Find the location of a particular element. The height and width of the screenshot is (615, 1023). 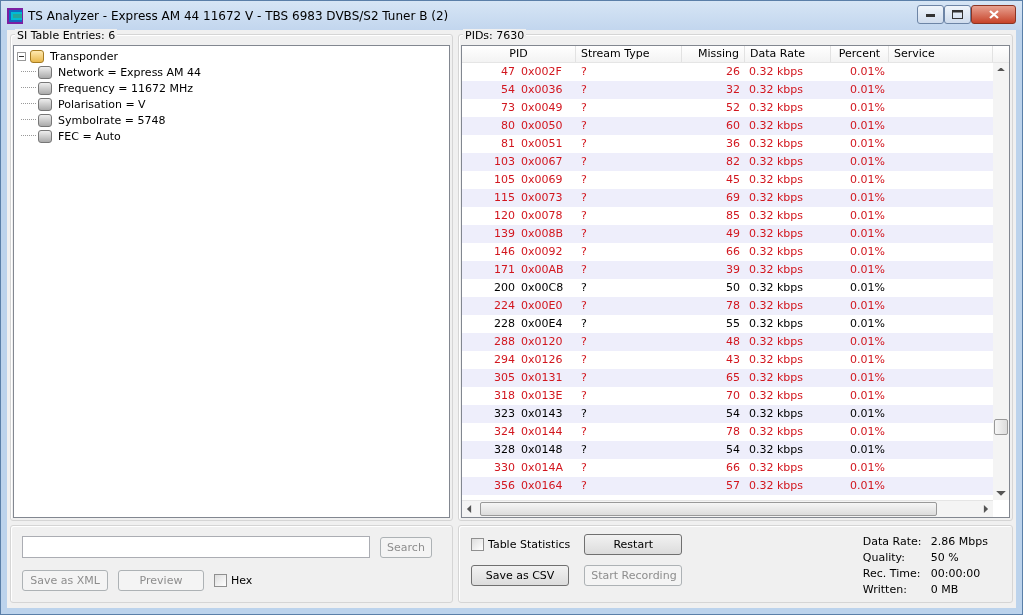

table-row: 115 0x0073 ? 69 0.32 kbps 0.01% is located at coordinates (727, 198).